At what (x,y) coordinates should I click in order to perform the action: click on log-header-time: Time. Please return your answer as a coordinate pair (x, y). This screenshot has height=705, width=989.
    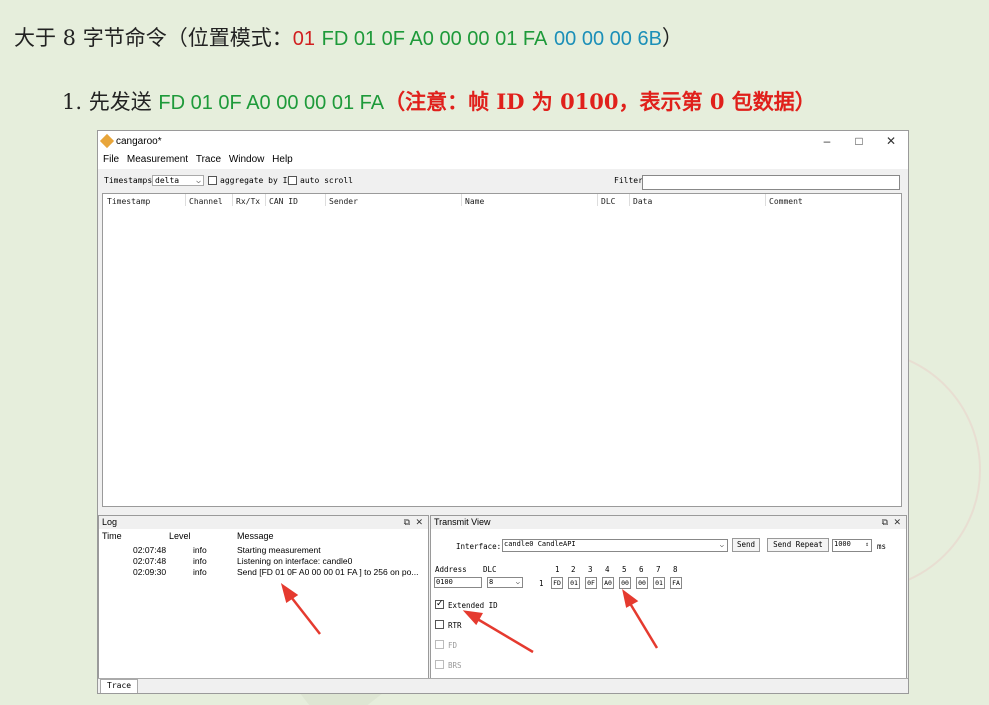
    Looking at the image, I should click on (112, 536).